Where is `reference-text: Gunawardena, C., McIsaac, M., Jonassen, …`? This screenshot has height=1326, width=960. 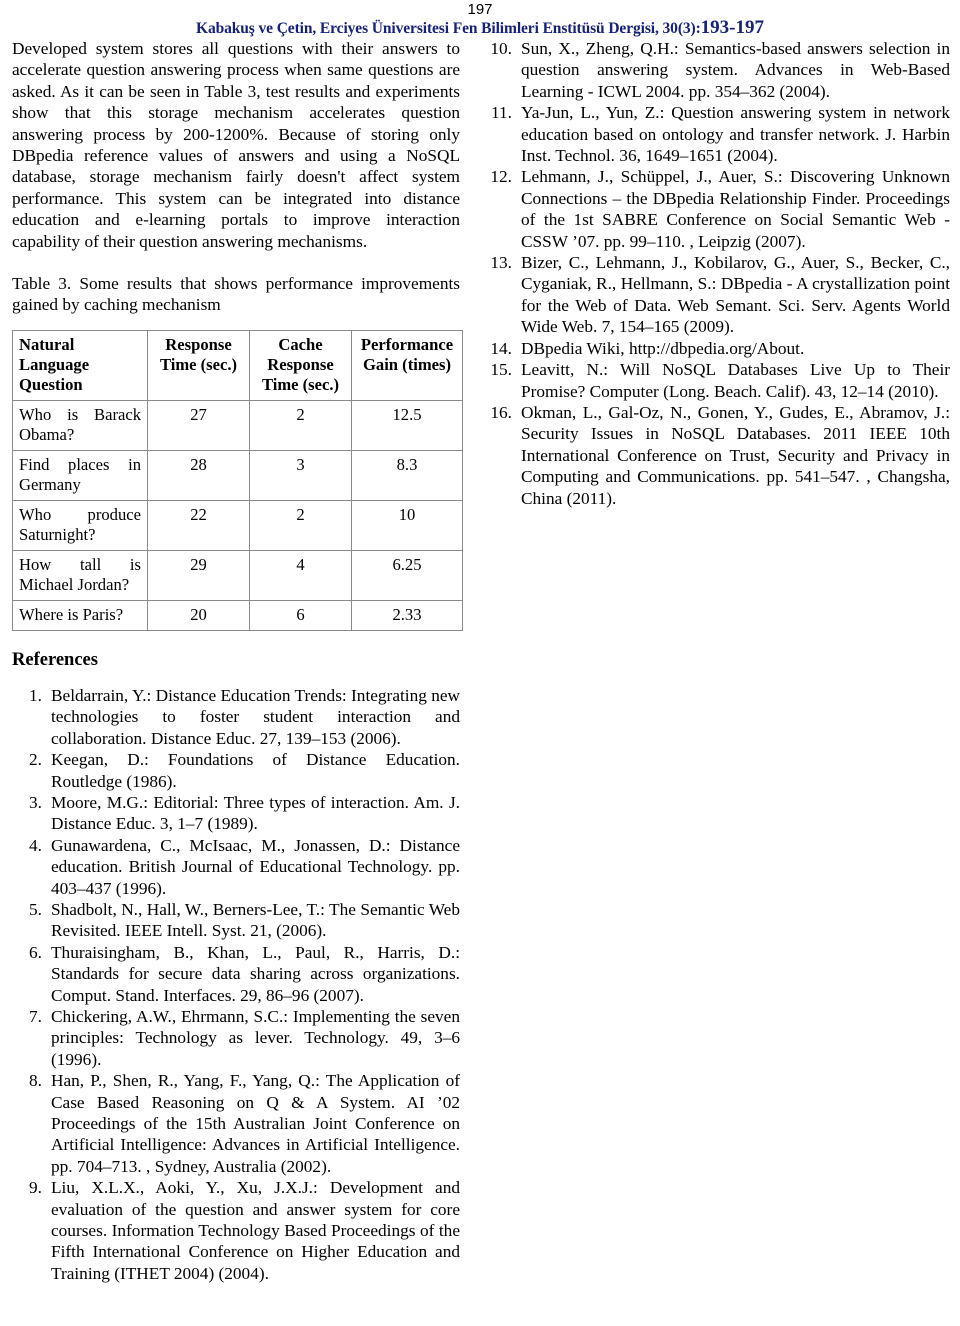 reference-text: Gunawardena, C., McIsaac, M., Jonassen, … is located at coordinates (255, 866).